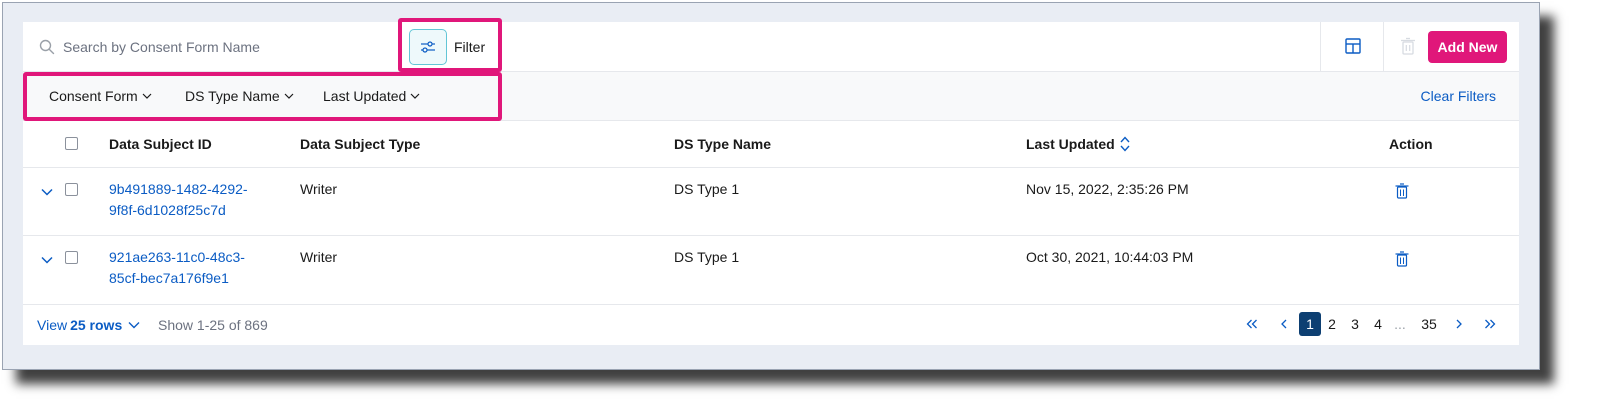 The width and height of the screenshot is (1600, 402). Describe the element at coordinates (360, 144) in the screenshot. I see `column-header-data-subject-type: Data Subject Type` at that location.